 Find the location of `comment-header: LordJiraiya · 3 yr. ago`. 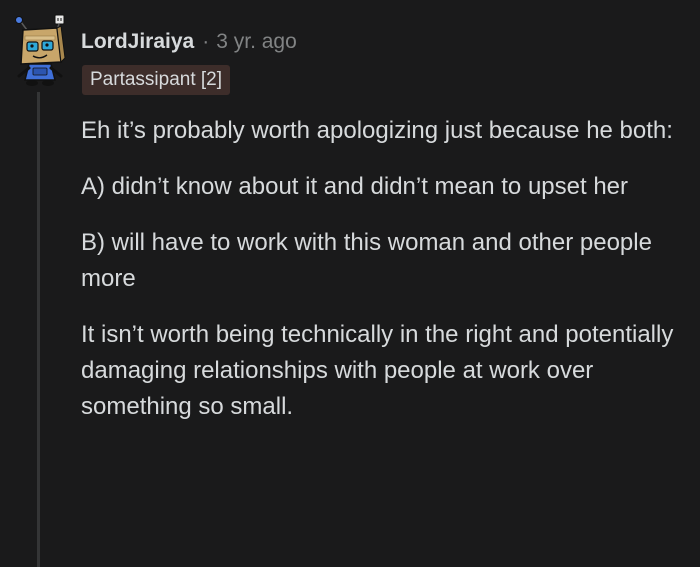

comment-header: LordJiraiya · 3 yr. ago is located at coordinates (189, 42).